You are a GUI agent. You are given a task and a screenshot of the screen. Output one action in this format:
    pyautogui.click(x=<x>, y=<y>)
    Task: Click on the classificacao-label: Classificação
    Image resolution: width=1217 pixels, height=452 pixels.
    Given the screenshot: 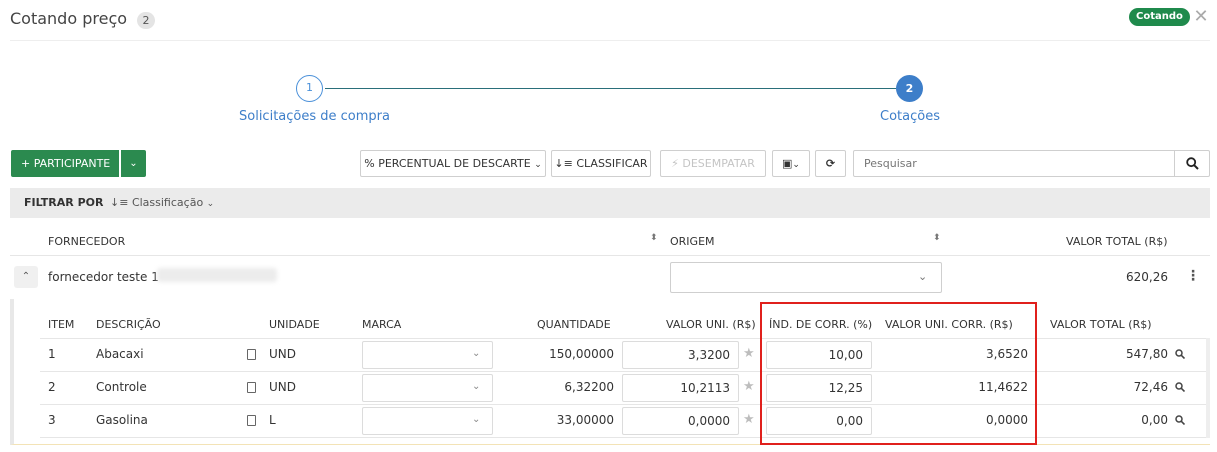 What is the action you would take?
    pyautogui.click(x=167, y=202)
    